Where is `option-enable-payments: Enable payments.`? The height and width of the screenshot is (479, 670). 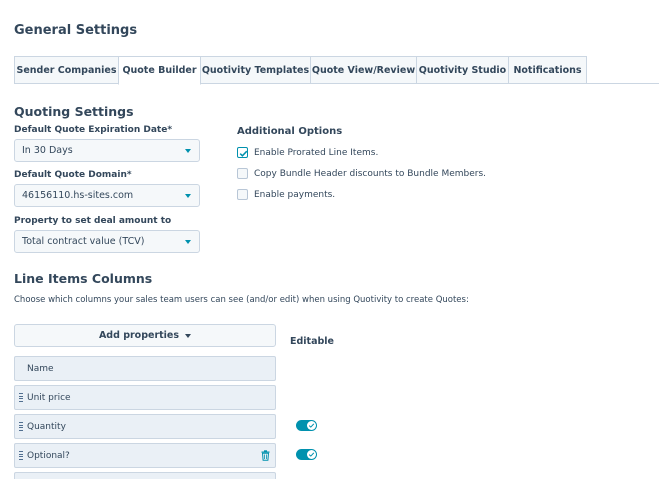
option-enable-payments: Enable payments. is located at coordinates (286, 194).